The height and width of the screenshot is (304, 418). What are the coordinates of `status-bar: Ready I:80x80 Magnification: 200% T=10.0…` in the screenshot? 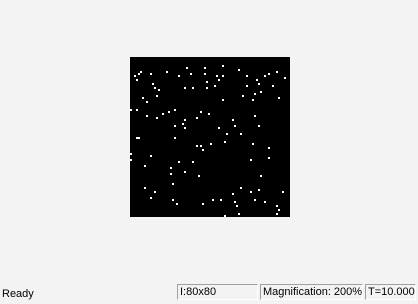 It's located at (209, 293).